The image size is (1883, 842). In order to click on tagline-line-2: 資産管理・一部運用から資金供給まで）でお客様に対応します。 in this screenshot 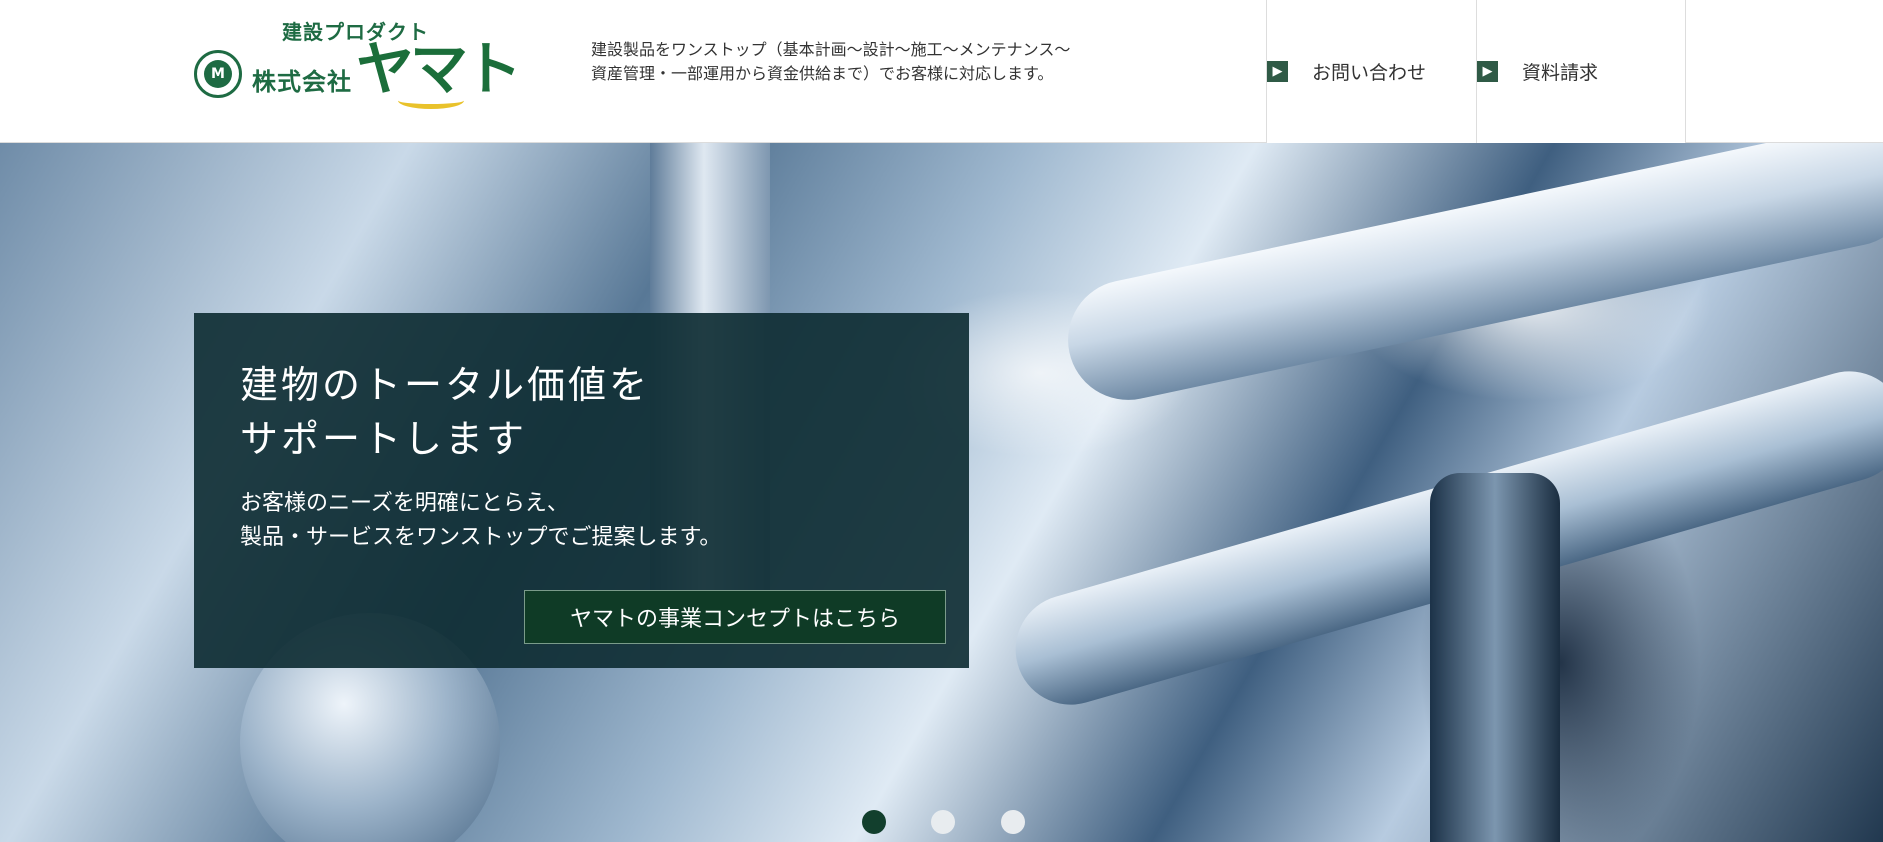, I will do `click(822, 73)`.